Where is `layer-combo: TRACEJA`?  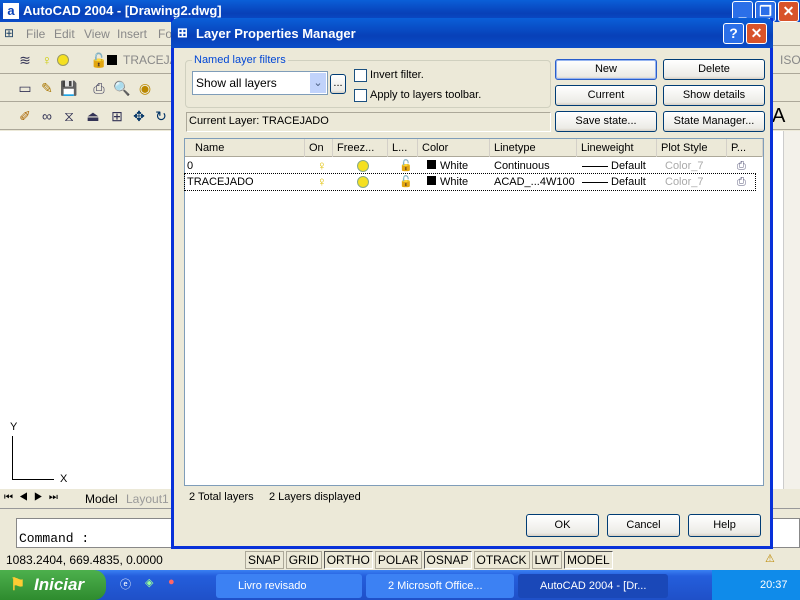 layer-combo: TRACEJA is located at coordinates (150, 60).